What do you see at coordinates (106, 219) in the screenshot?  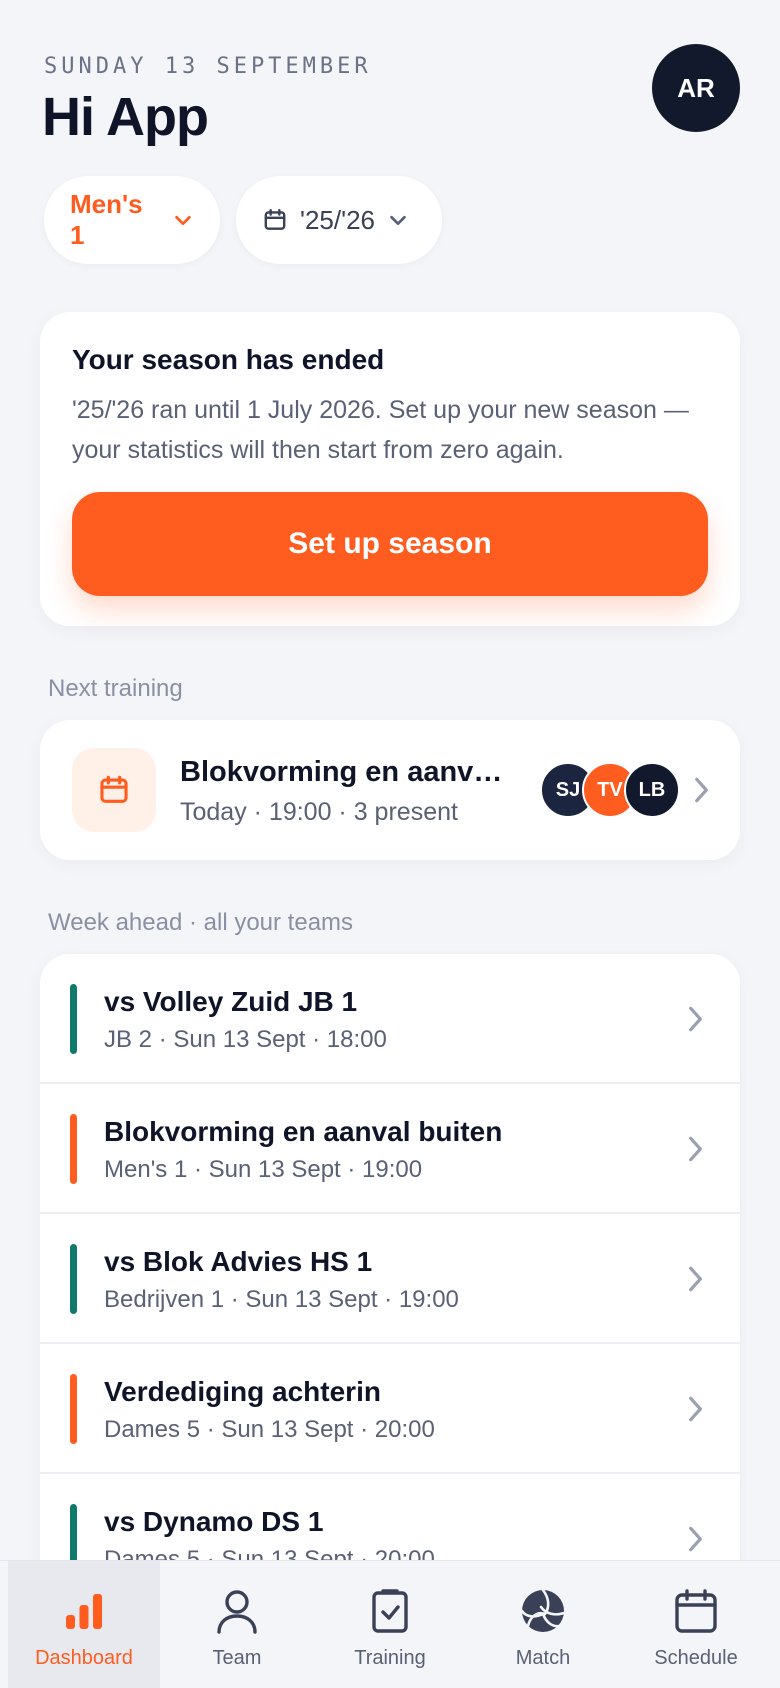 I see `team-selector-label: Men's 1` at bounding box center [106, 219].